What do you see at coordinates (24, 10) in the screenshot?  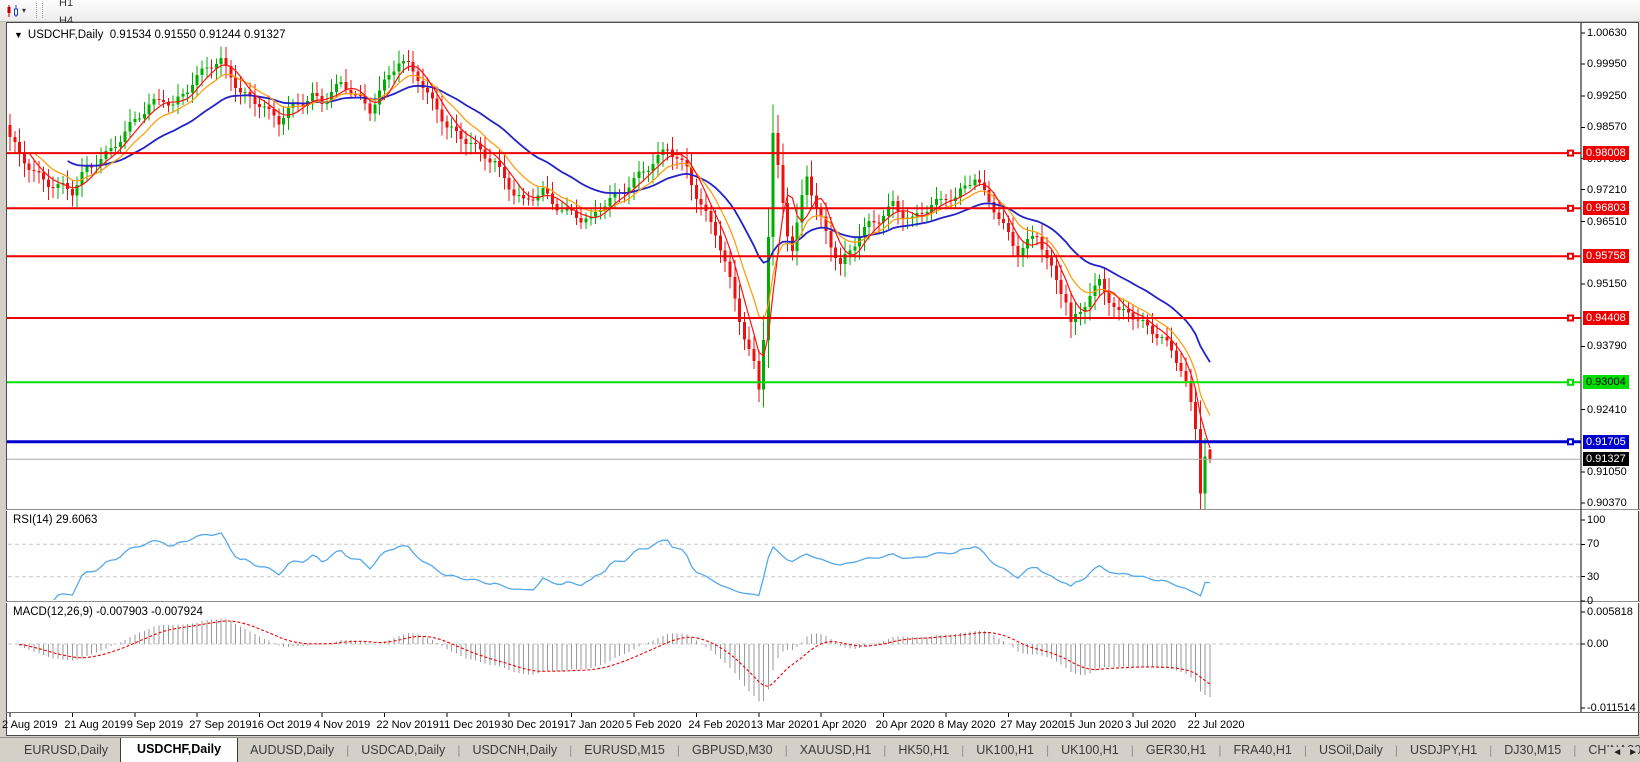 I see `chevron-down-icon: ▾` at bounding box center [24, 10].